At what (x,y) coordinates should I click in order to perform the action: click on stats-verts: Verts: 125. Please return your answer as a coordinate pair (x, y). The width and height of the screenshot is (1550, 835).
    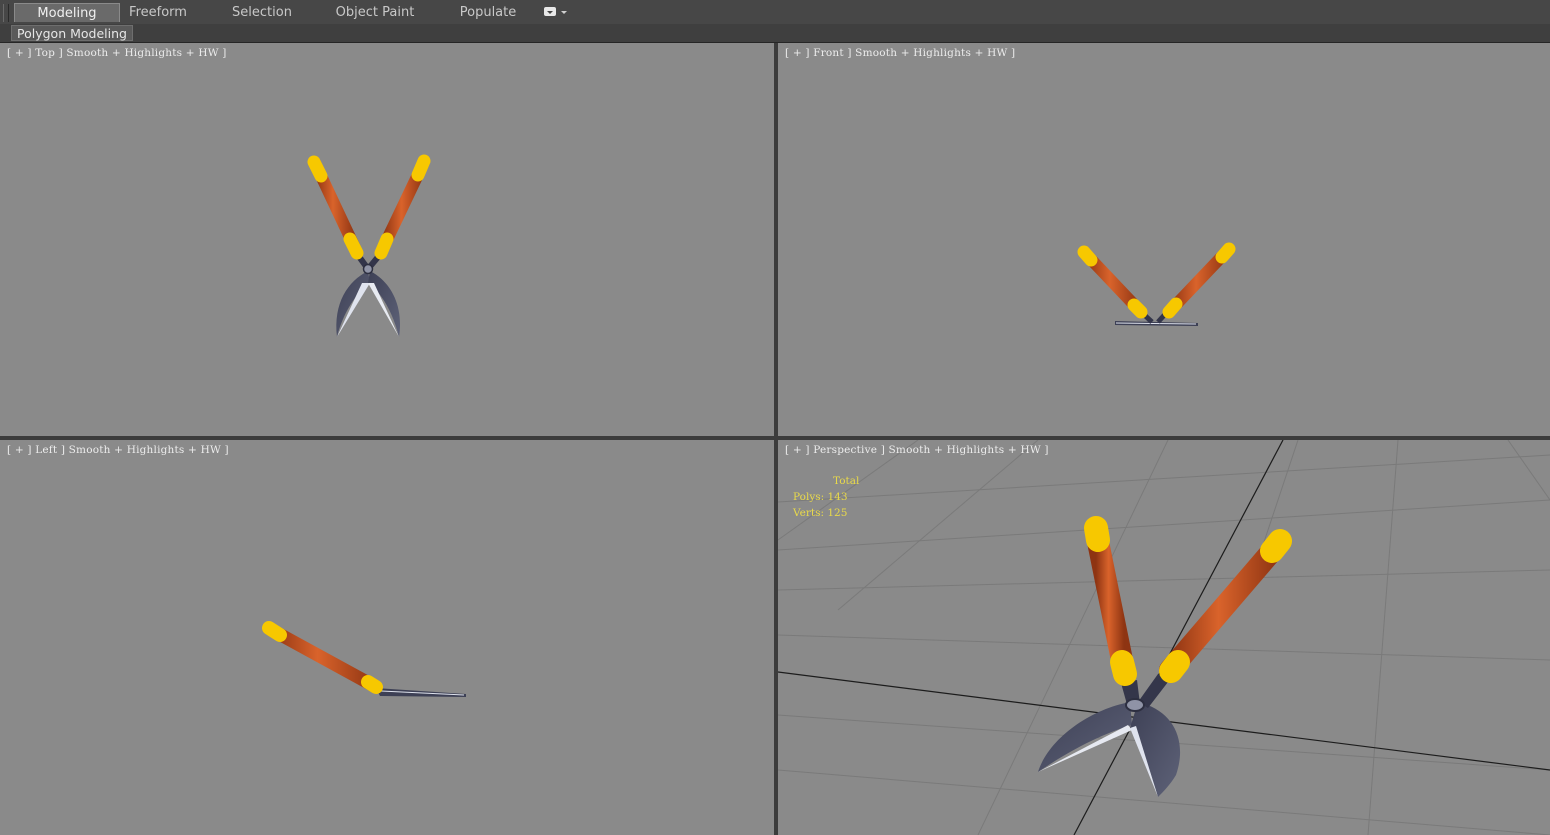
    Looking at the image, I should click on (820, 513).